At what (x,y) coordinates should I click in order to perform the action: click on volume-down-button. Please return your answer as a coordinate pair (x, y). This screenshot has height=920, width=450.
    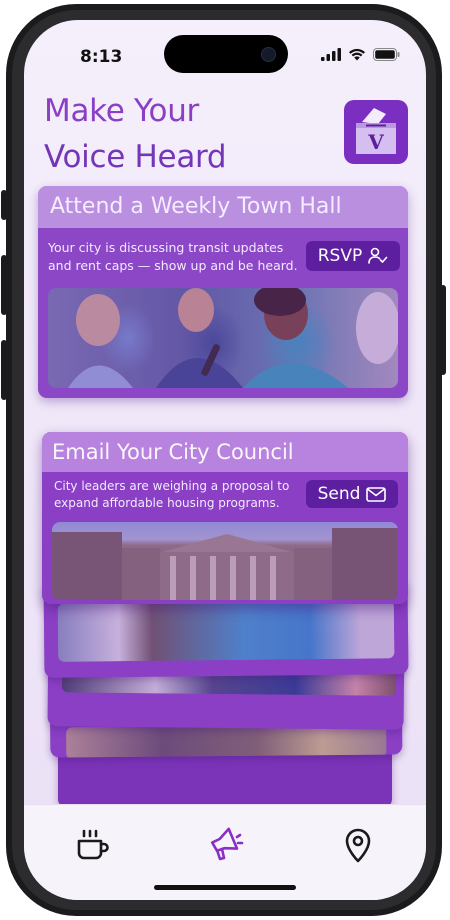
    Looking at the image, I should click on (4, 370).